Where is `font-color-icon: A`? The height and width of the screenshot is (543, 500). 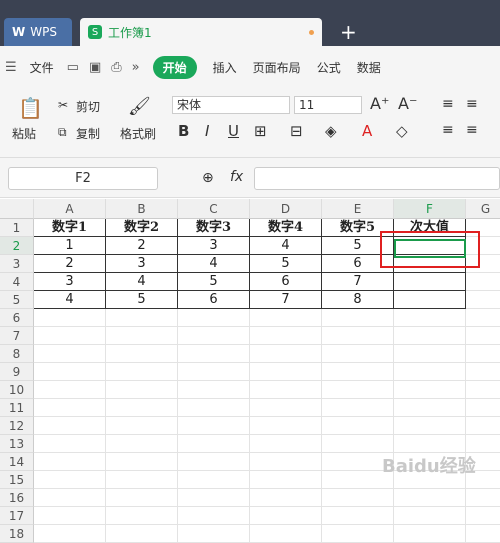
font-color-icon: A is located at coordinates (367, 131).